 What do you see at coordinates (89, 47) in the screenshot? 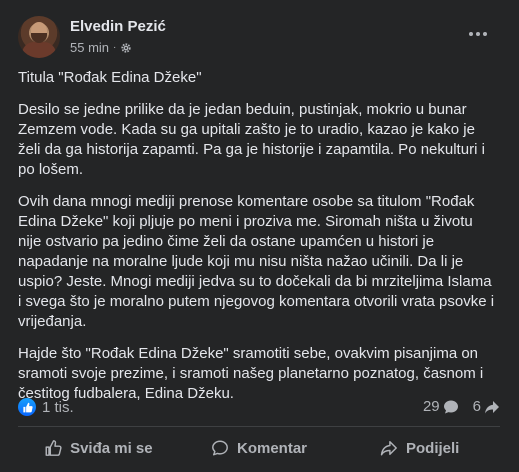
I see `post-time: 55 min` at bounding box center [89, 47].